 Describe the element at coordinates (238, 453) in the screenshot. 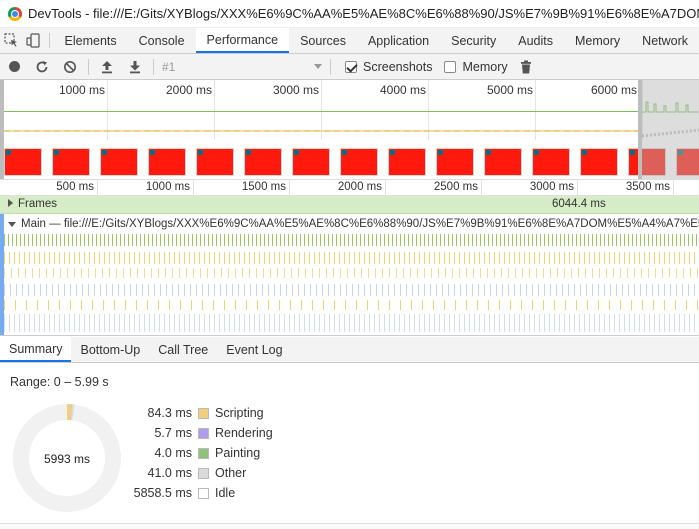

I see `summary-legend-name: Painting` at that location.